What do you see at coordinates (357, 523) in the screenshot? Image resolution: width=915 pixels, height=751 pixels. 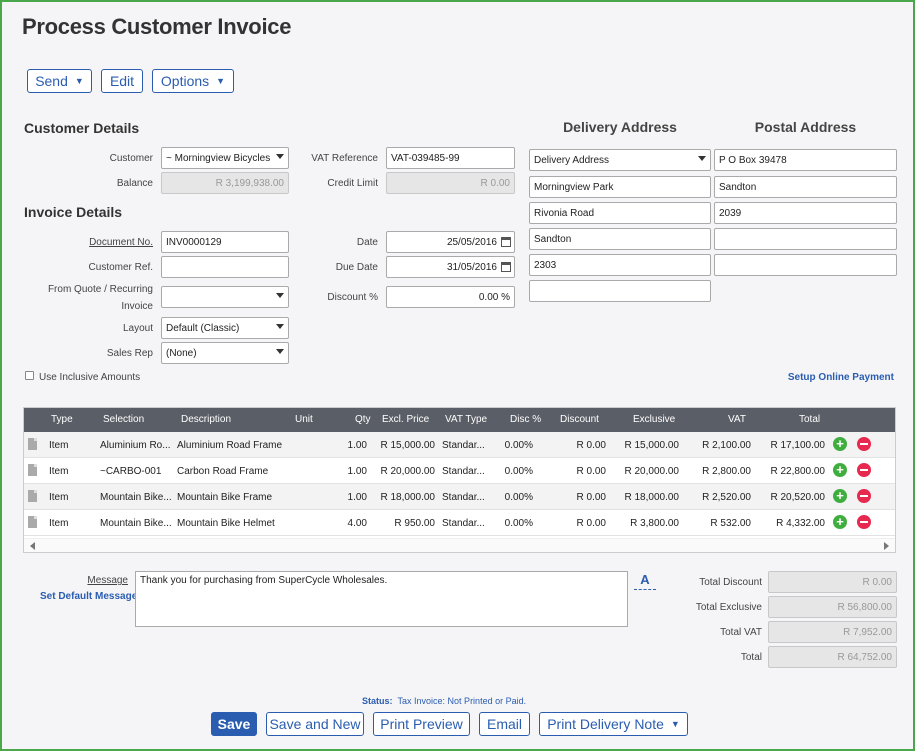 I see `cell-qty: 4.00` at bounding box center [357, 523].